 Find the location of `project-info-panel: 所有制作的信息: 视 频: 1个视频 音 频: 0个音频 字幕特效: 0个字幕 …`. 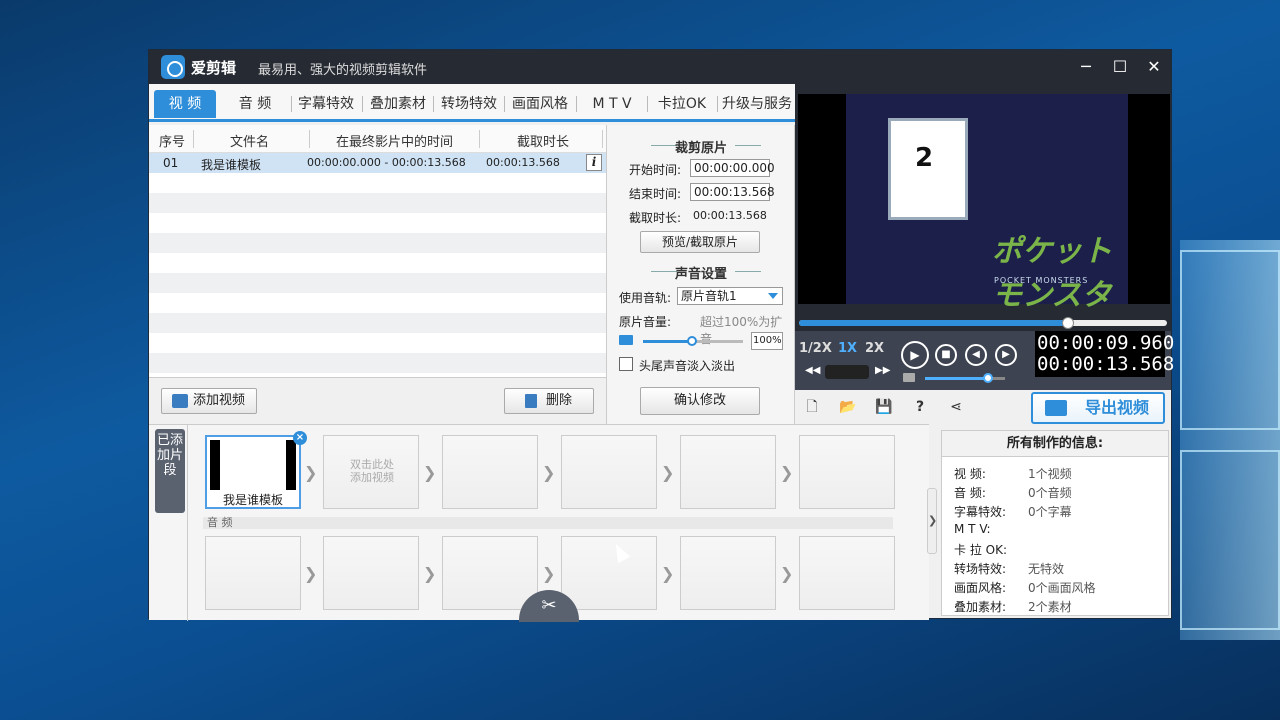

project-info-panel: 所有制作的信息: 视 频: 1个视频 音 频: 0个音频 字幕特效: 0个字幕 … is located at coordinates (1055, 523).